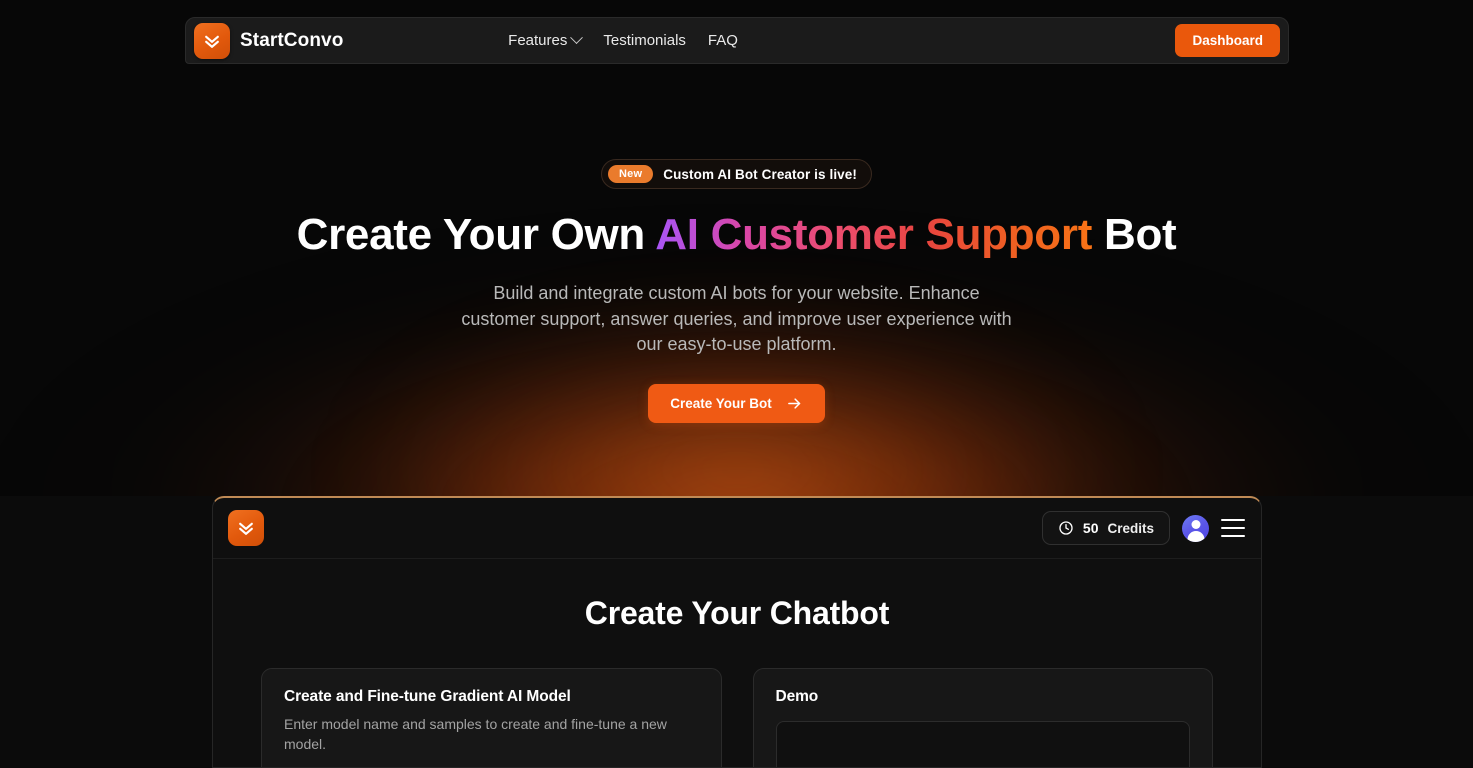  I want to click on arrow-right-icon, so click(794, 403).